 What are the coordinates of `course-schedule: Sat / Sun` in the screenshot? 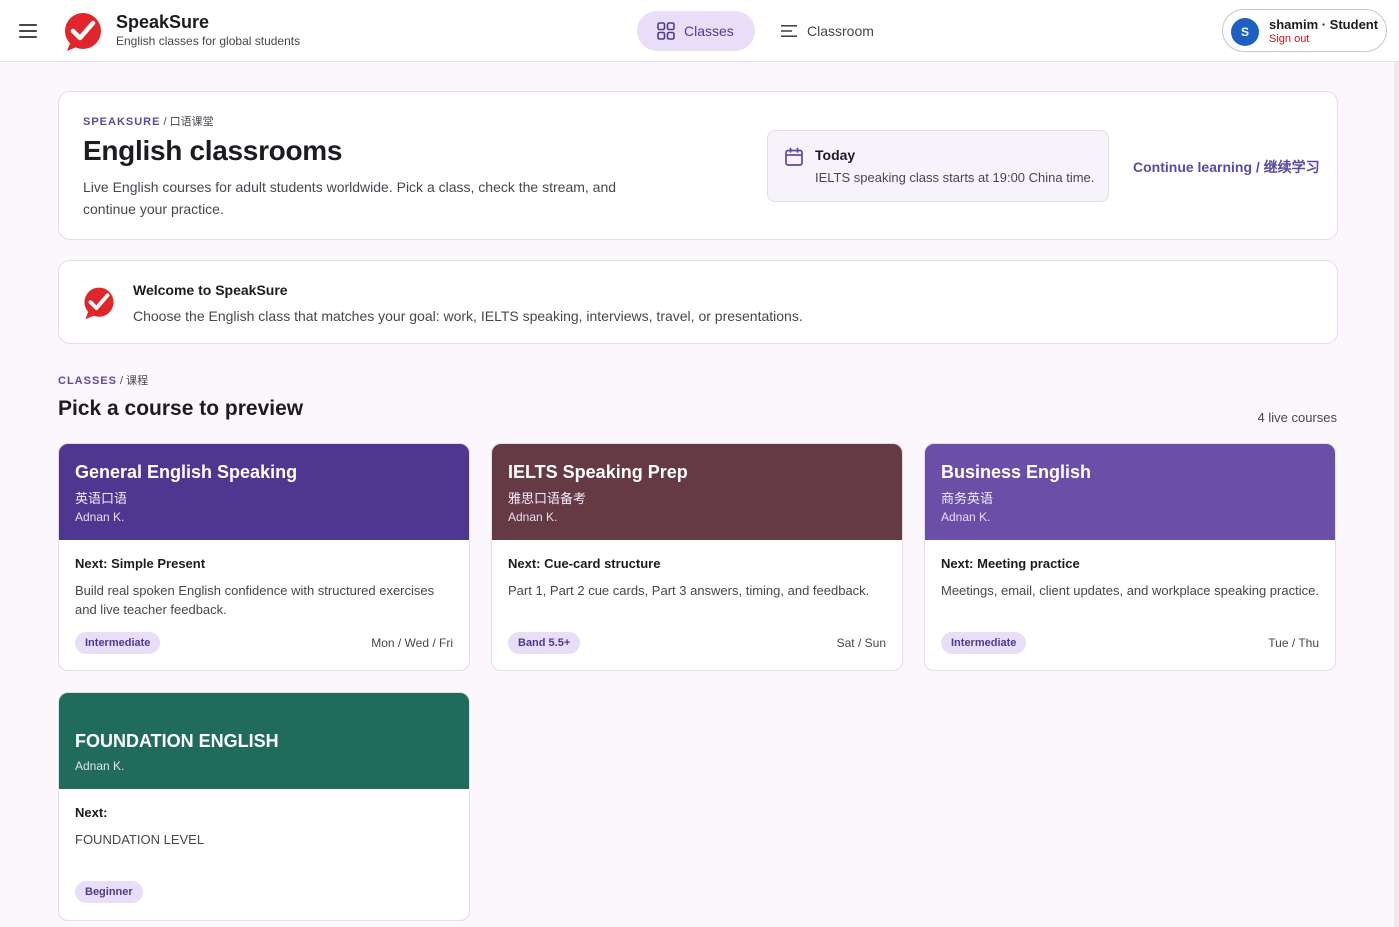 It's located at (861, 643).